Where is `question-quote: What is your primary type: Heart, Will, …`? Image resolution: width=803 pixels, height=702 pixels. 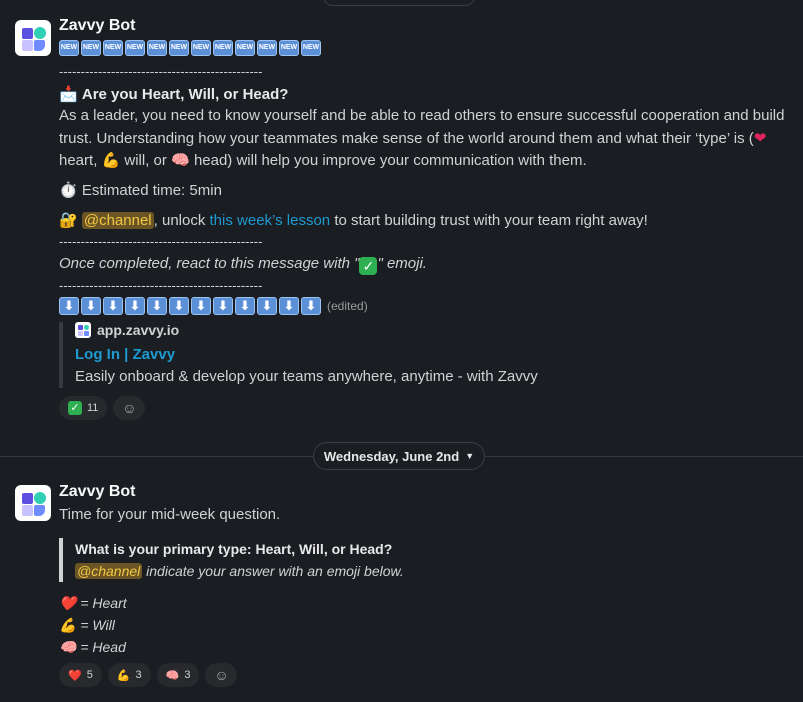
question-quote: What is your primary type: Heart, Will, … is located at coordinates (231, 560).